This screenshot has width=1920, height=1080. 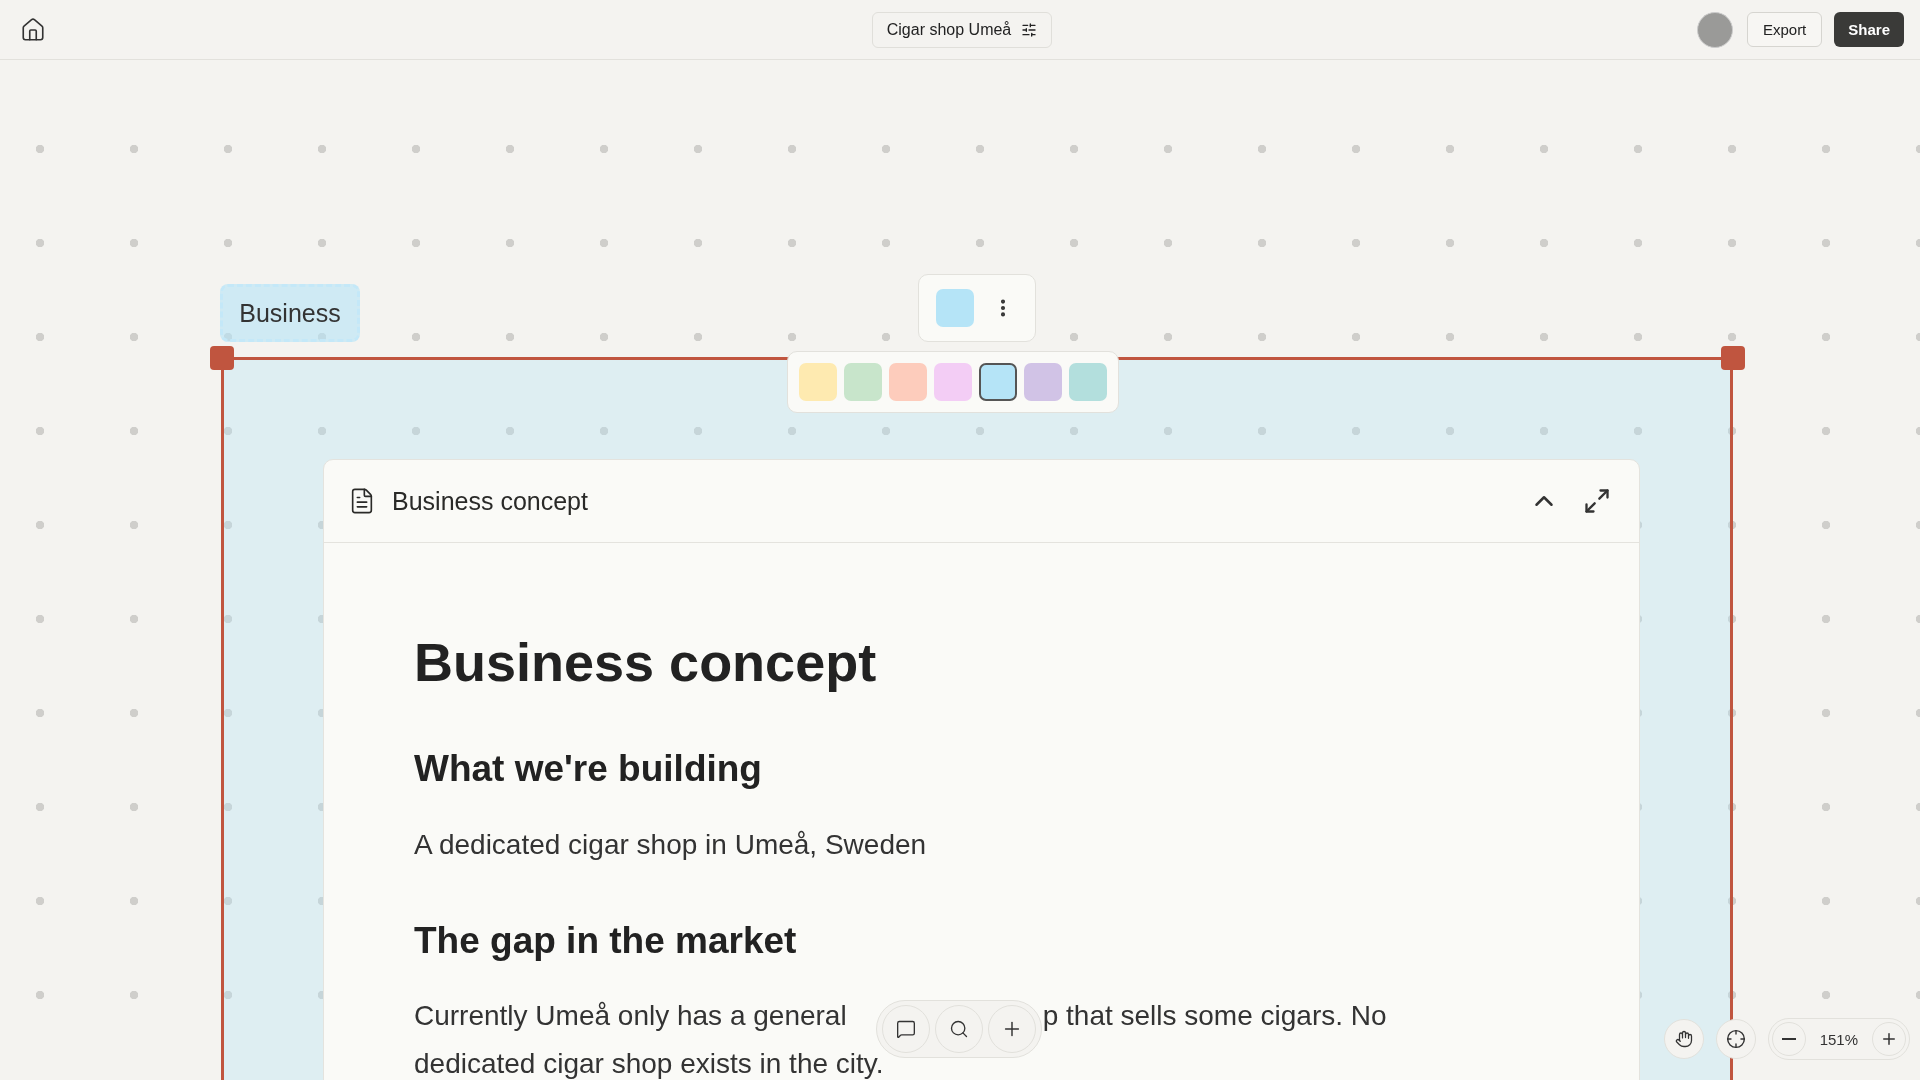 I want to click on paragraph-text: p that sells some cigars. No, so click(x=1214, y=1016).